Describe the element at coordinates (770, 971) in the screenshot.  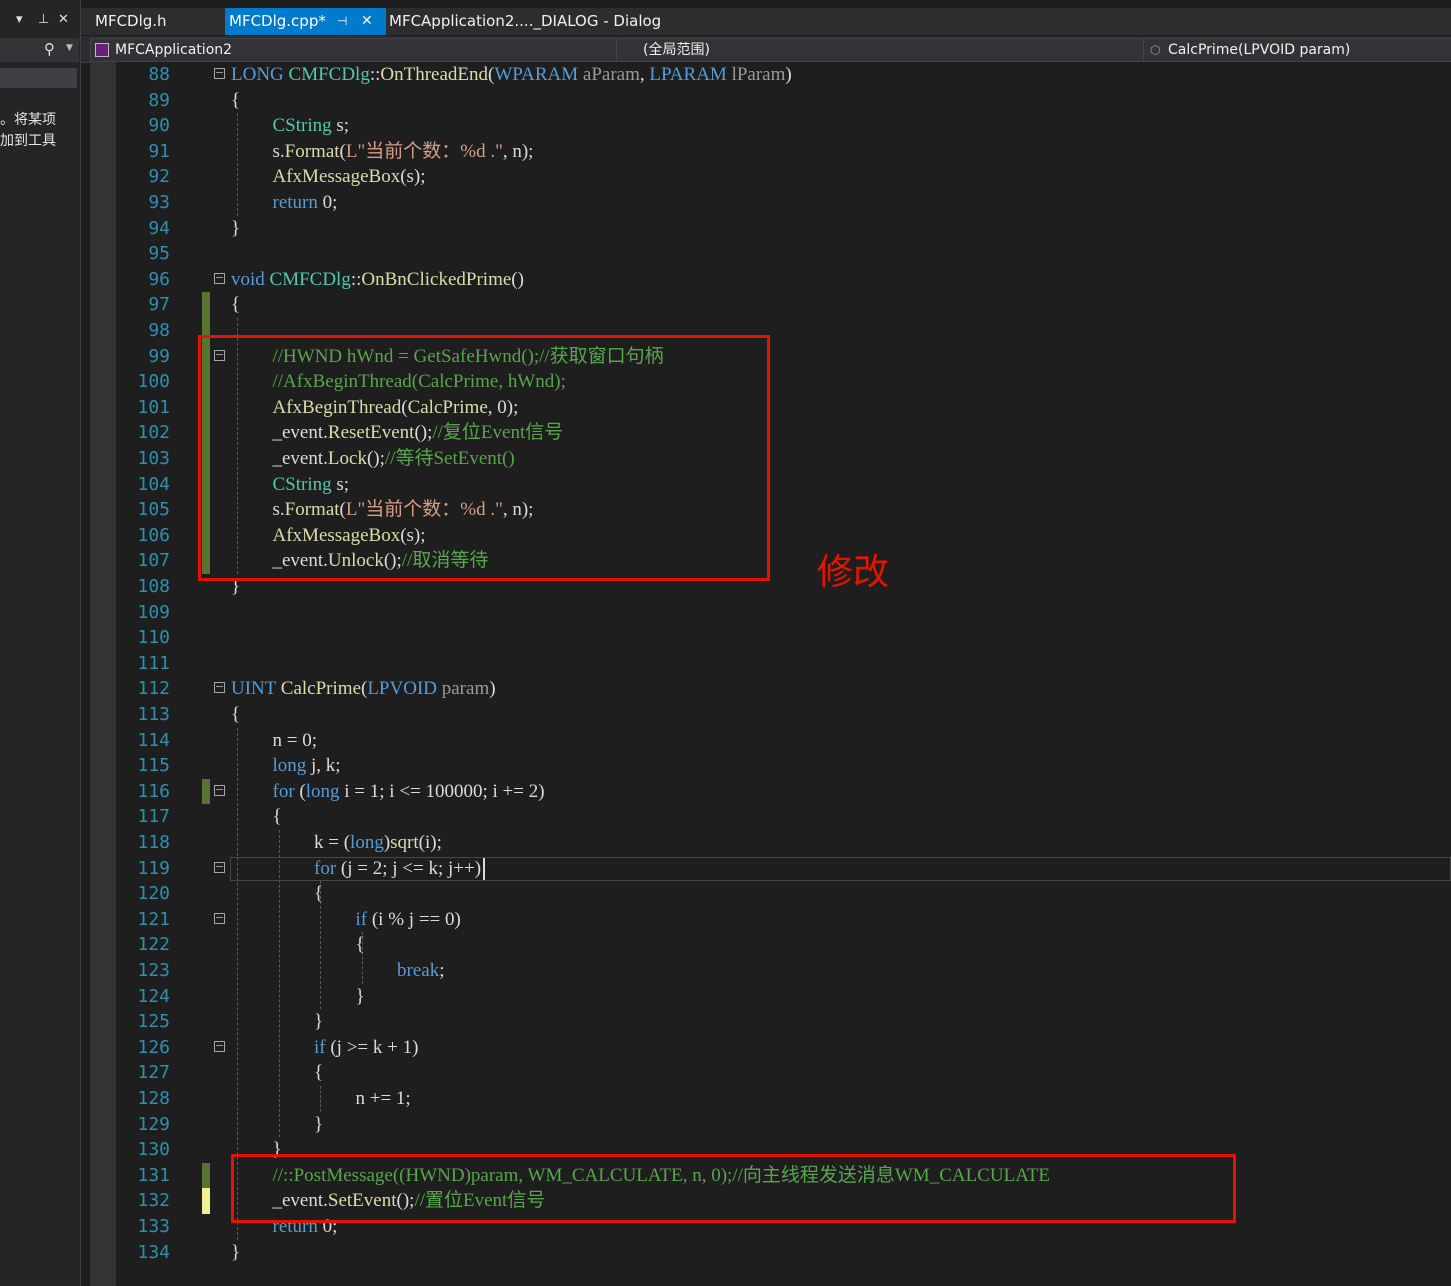
I see `code-line: 123 break;` at that location.